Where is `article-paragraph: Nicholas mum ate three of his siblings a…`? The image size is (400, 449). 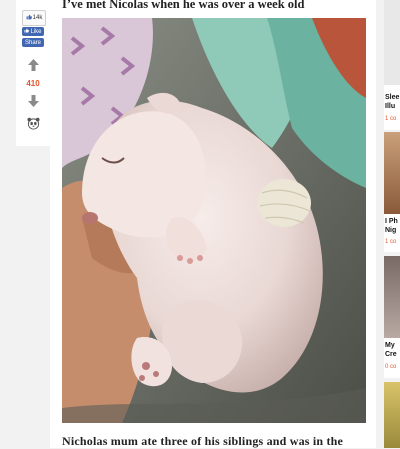 article-paragraph: Nicholas mum ate three of his siblings a… is located at coordinates (203, 441).